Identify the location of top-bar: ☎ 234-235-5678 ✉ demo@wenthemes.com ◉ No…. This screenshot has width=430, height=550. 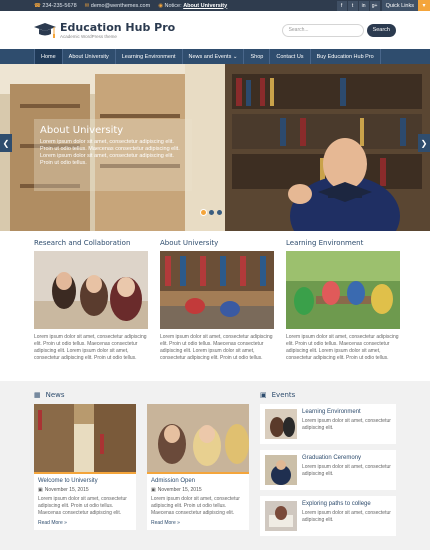
(215, 5).